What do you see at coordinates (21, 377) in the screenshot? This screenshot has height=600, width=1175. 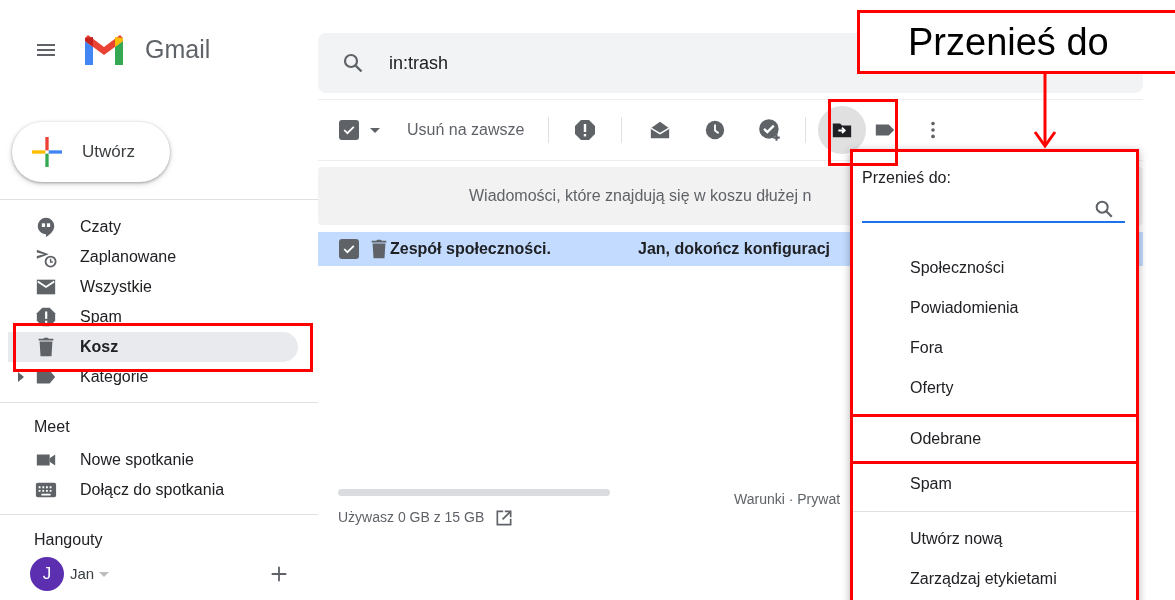 I see `expand-arrow-icon` at bounding box center [21, 377].